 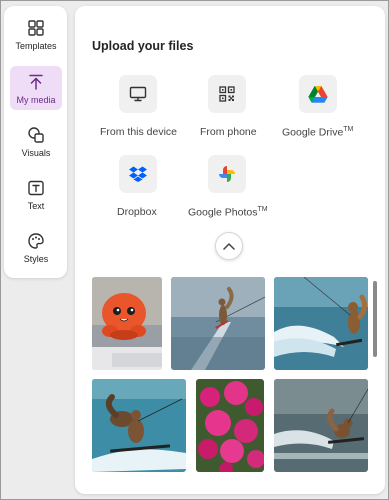 What do you see at coordinates (36, 100) in the screenshot?
I see `rail-item-label: My media` at bounding box center [36, 100].